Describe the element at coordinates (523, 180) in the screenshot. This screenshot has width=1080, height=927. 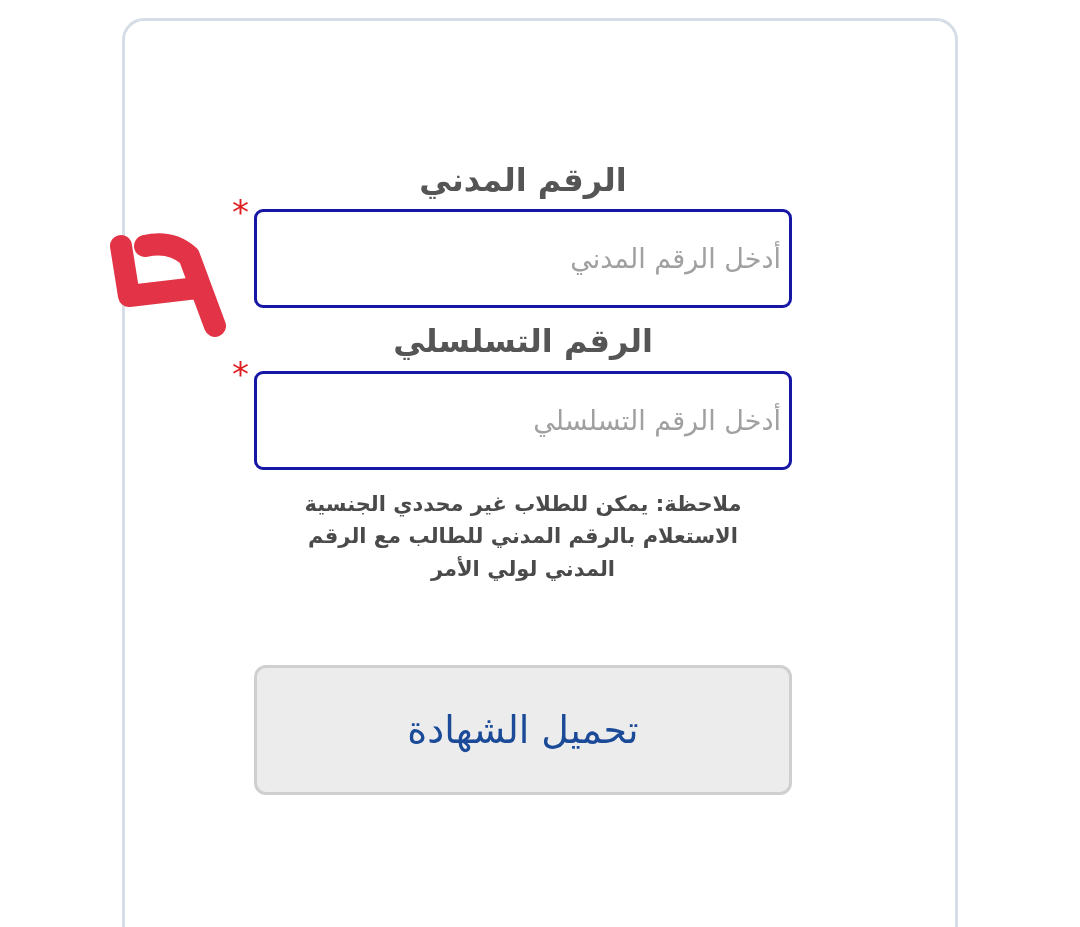
I see `field-label: الرقم المدني` at that location.